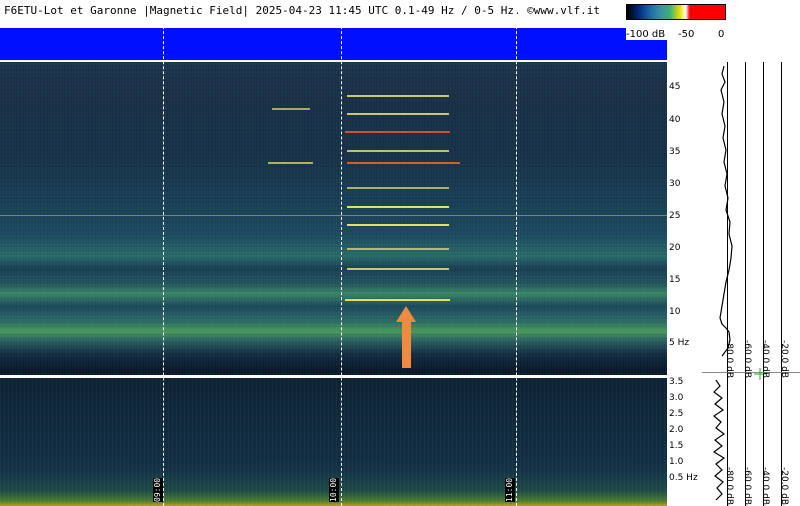 This screenshot has width=800, height=506. Describe the element at coordinates (676, 446) in the screenshot. I see `freq-tick-label-low: 1.5` at that location.